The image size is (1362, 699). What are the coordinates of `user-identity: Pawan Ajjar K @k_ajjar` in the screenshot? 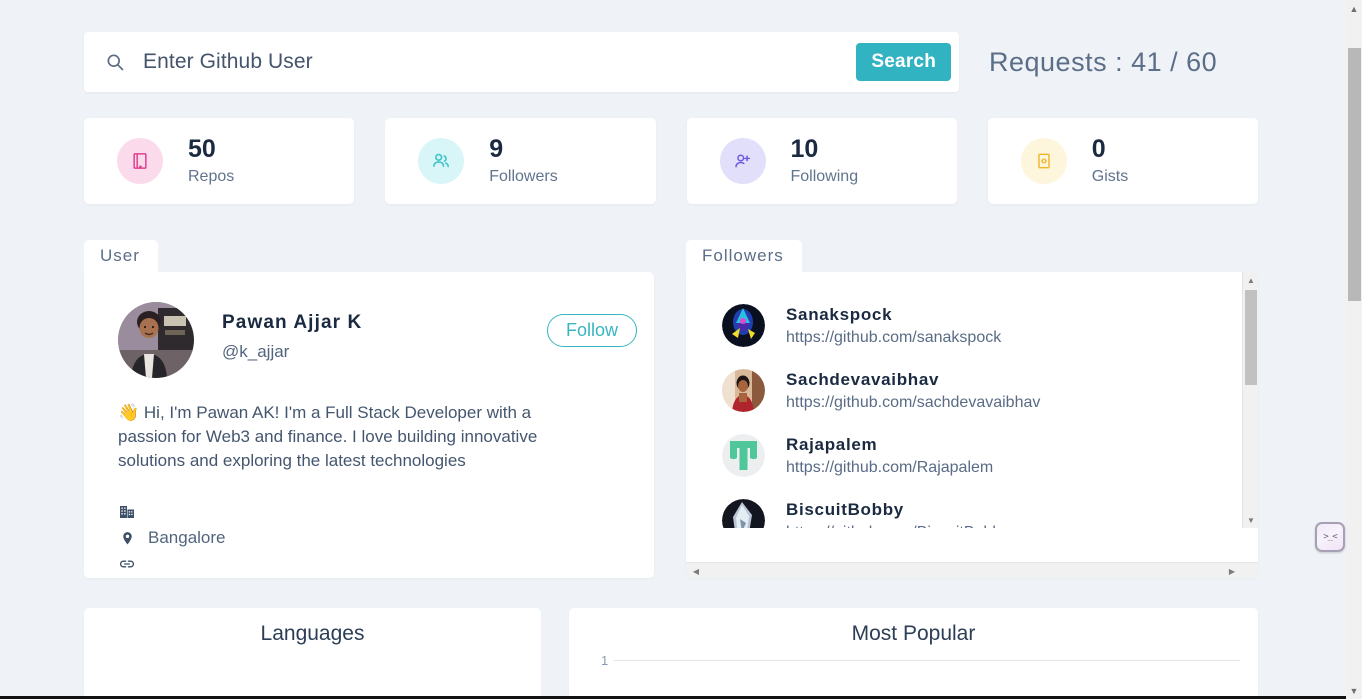 It's located at (292, 332).